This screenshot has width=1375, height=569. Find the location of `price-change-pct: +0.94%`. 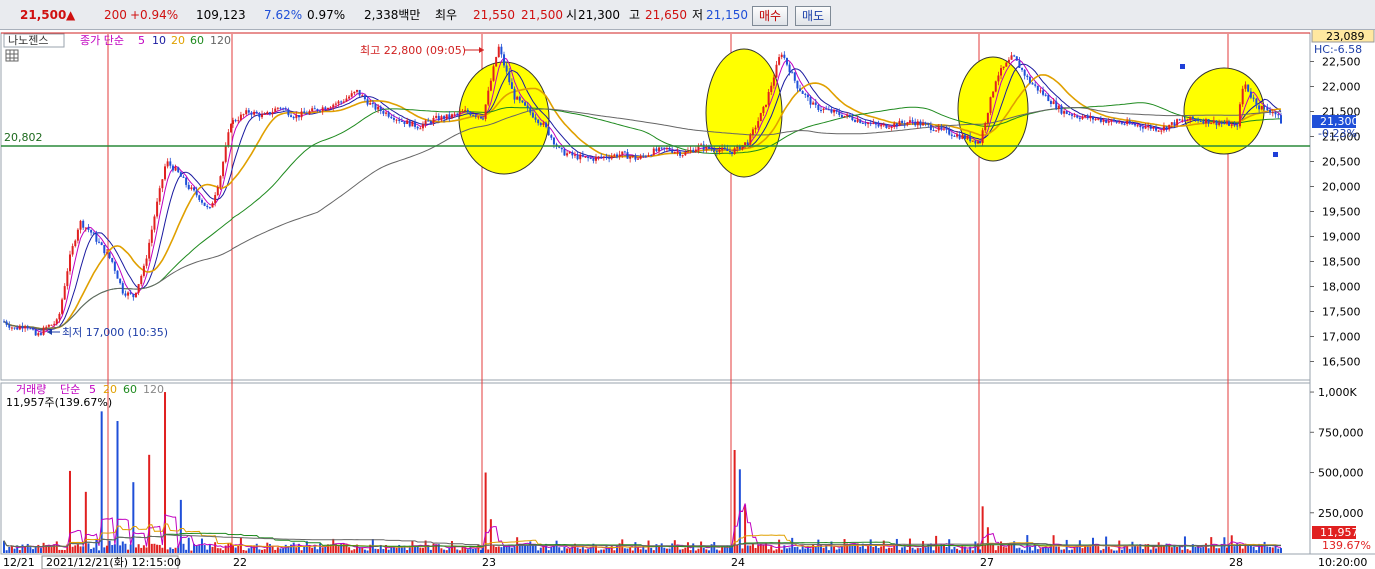

price-change-pct: +0.94% is located at coordinates (154, 15).